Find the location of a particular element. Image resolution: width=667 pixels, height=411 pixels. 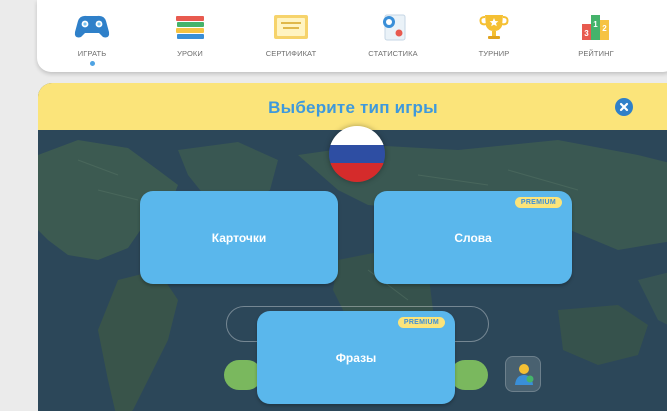

nav-item-play: ИГРАТЬ is located at coordinates (92, 38).